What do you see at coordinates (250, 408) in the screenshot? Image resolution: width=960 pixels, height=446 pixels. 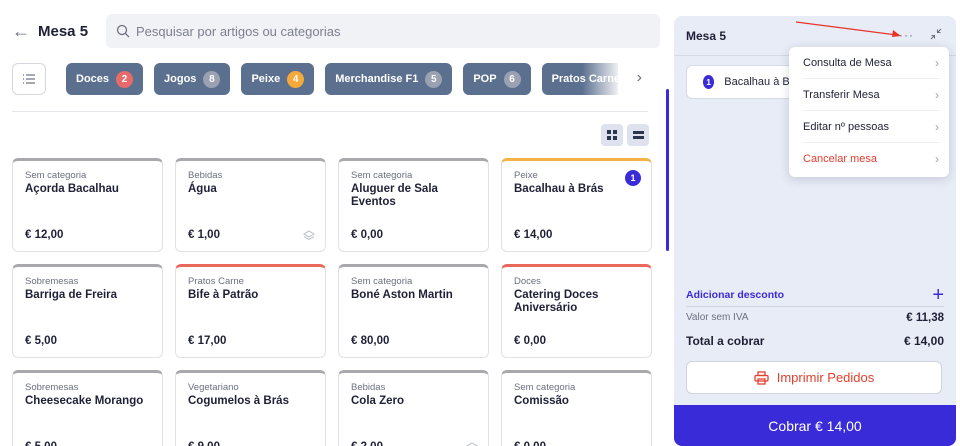 I see `product-card: Vegetariano Cogumelos à Brás € 9,00` at bounding box center [250, 408].